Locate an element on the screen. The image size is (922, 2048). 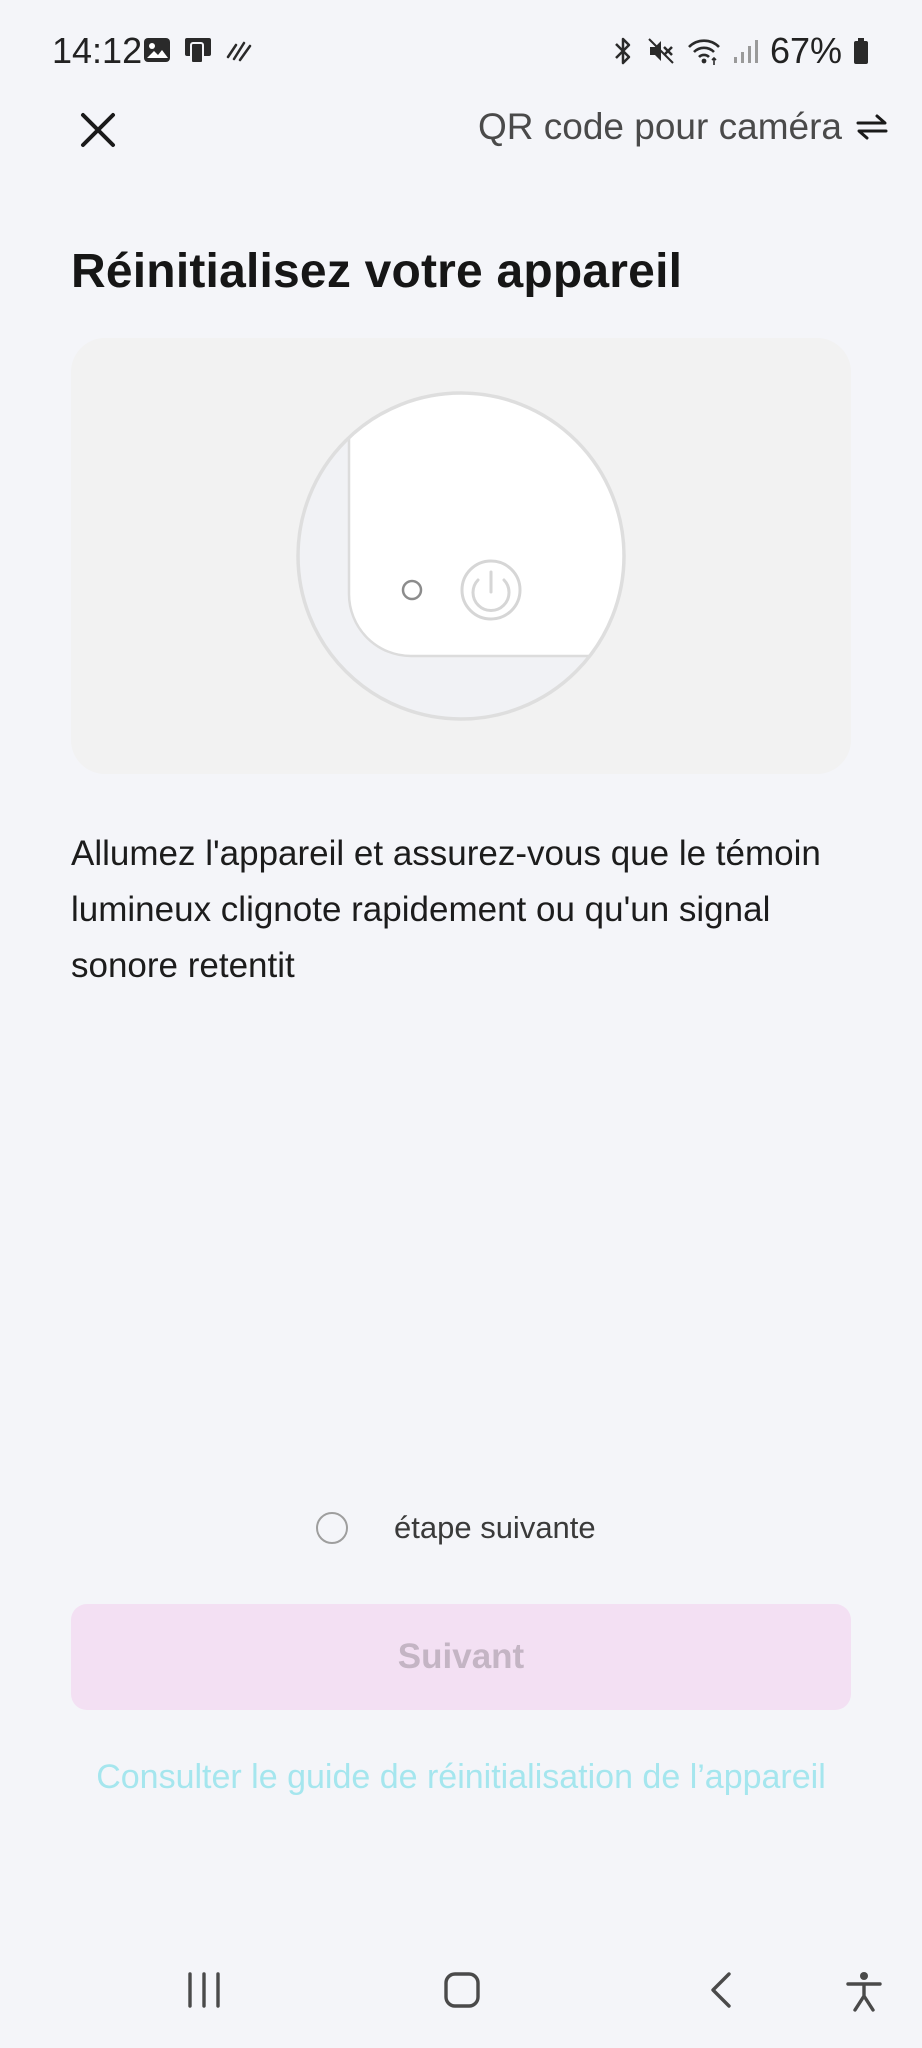
qr-code-mode-label: QR code pour caméra is located at coordinates (659, 126).